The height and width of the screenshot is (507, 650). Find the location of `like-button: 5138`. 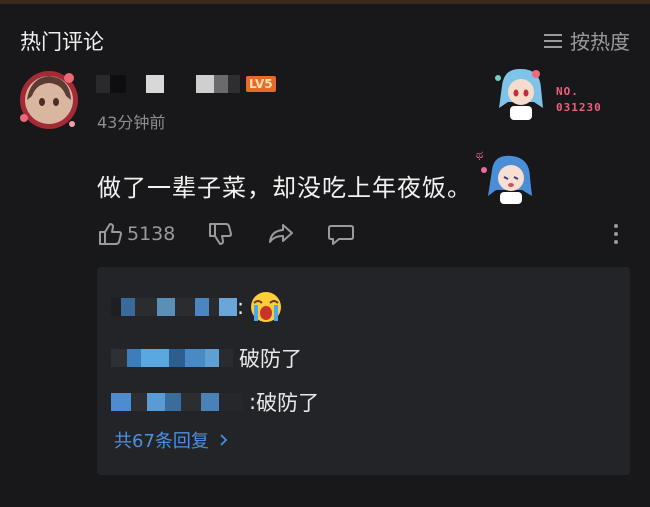

like-button: 5138 is located at coordinates (136, 234).